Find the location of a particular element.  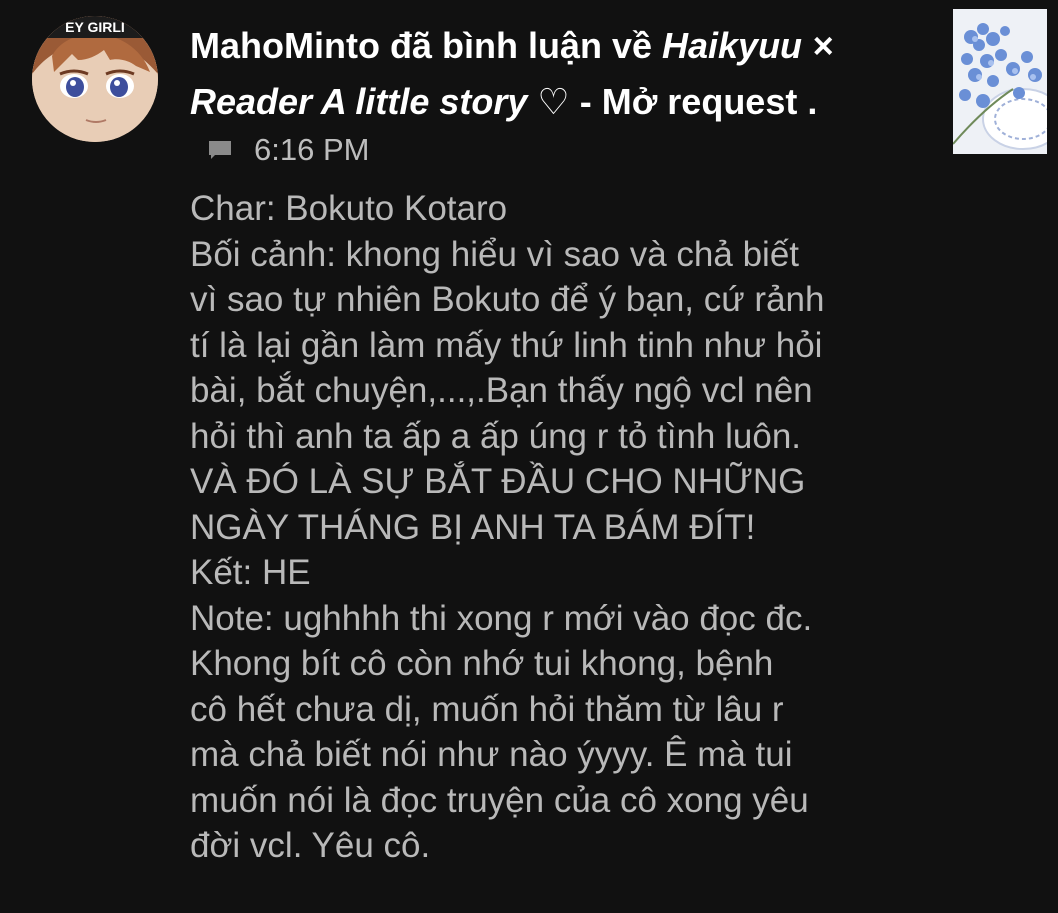

comment-line: mà chả biết nói như nào ýyyy. Ê mà tui is located at coordinates (491, 754).